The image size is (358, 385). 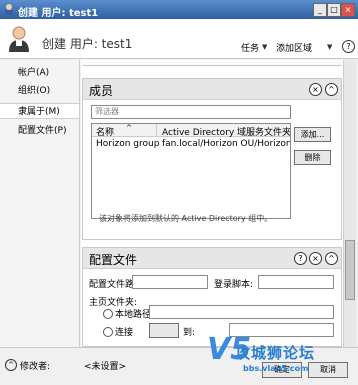 What do you see at coordinates (105, 131) in the screenshot?
I see `column-header-name: 名称` at bounding box center [105, 131].